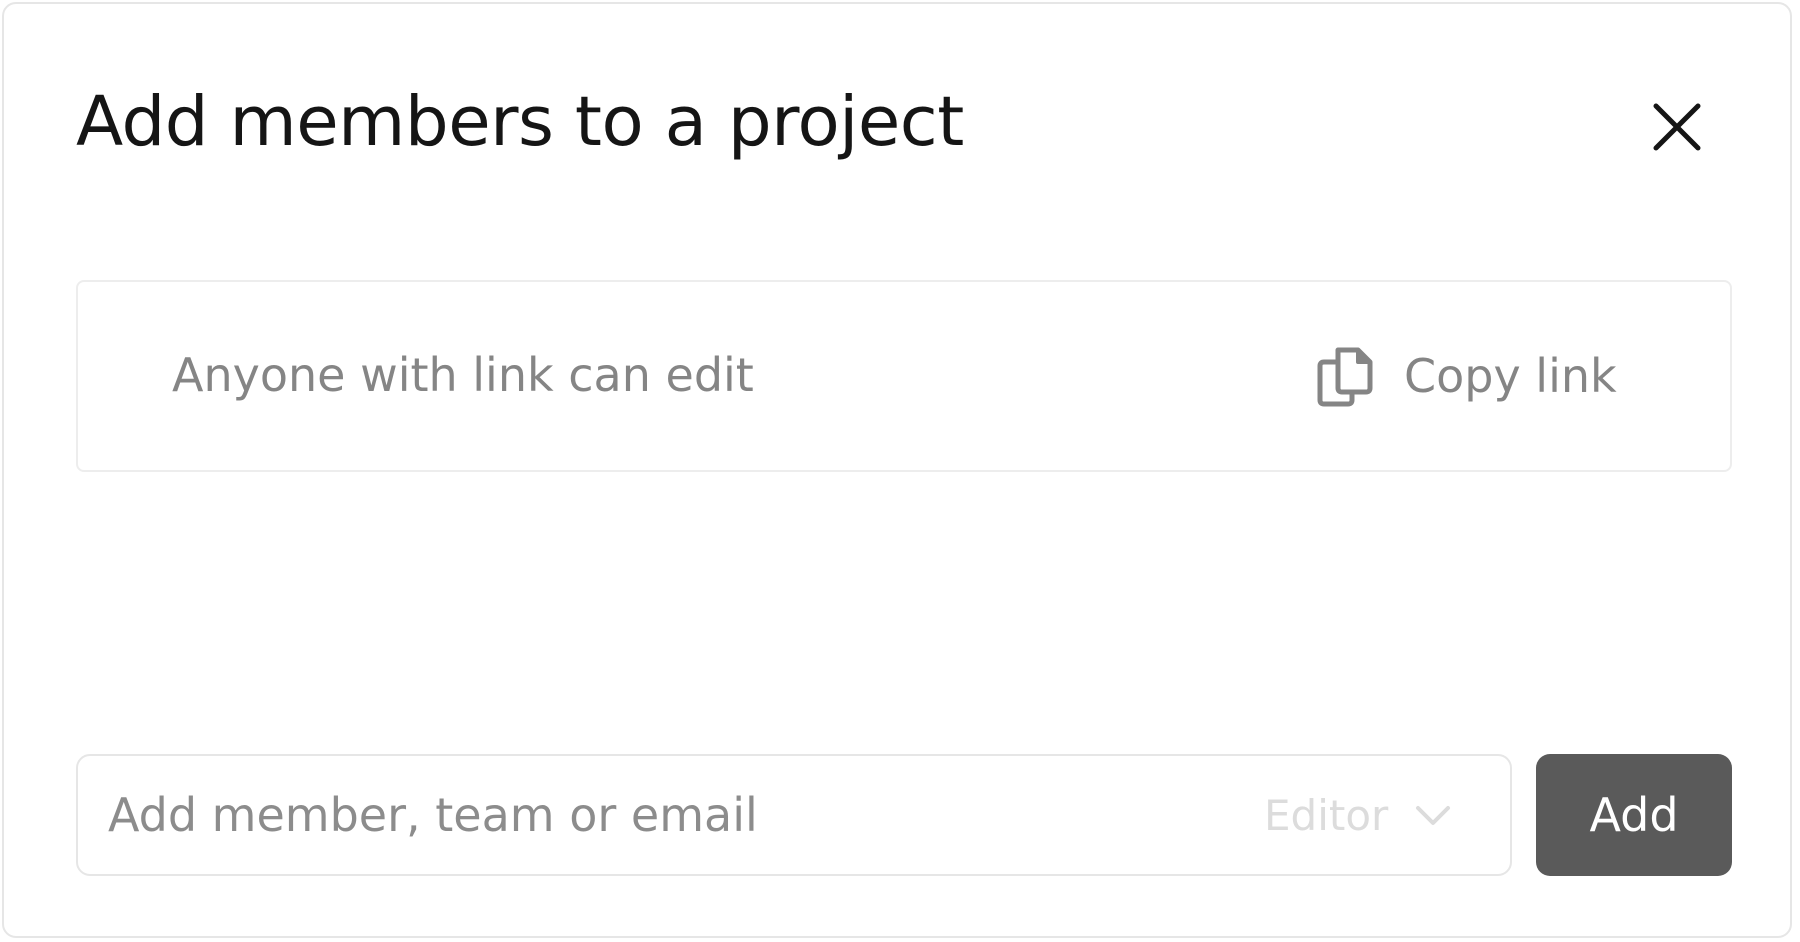  I want to click on close-button, so click(1677, 127).